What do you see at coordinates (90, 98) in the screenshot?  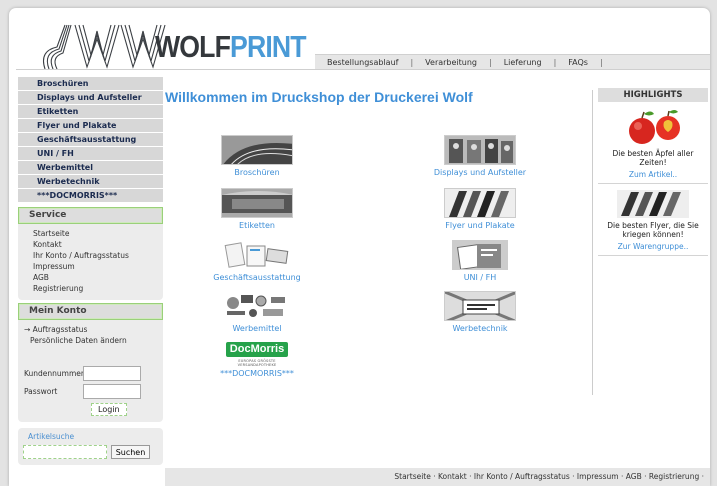 I see `category-displays: Displays und Aufsteller` at bounding box center [90, 98].